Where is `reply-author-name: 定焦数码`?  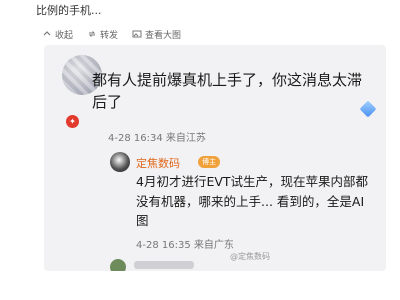
reply-author-name: 定焦数码 is located at coordinates (158, 163).